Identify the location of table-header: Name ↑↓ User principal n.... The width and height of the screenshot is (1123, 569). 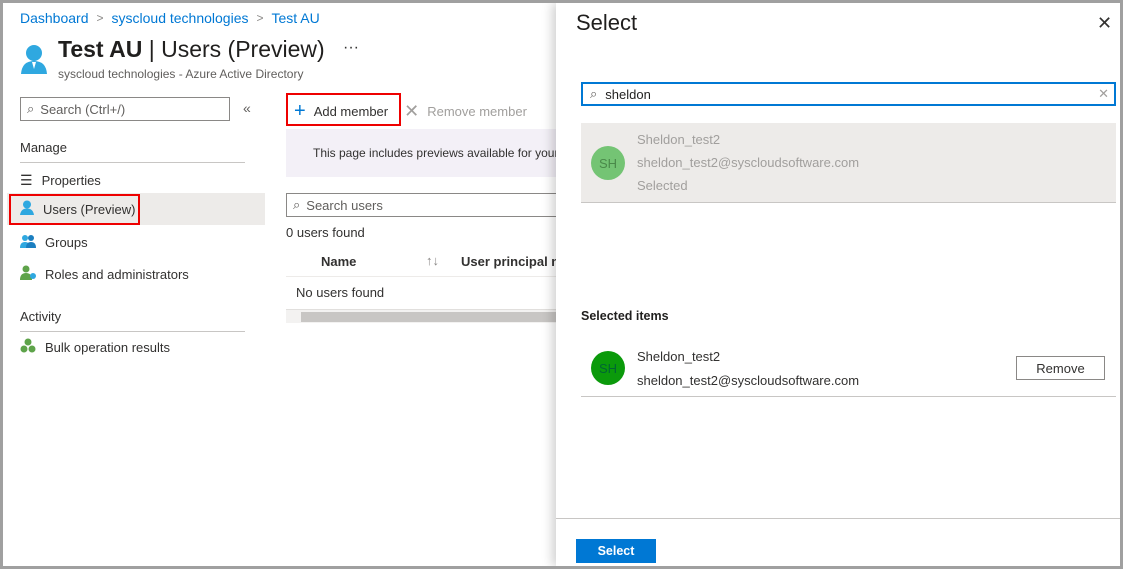
(428, 262).